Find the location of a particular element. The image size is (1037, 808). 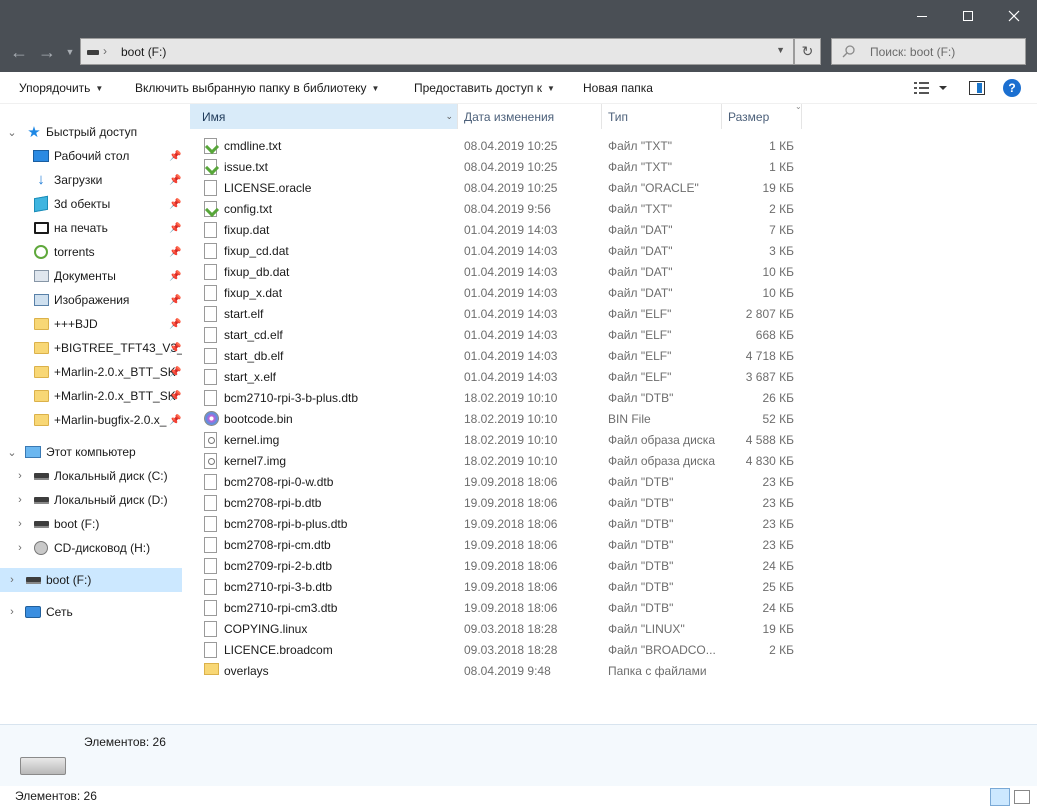

nav-item-pictures: Изображения 📌 is located at coordinates (91, 300).